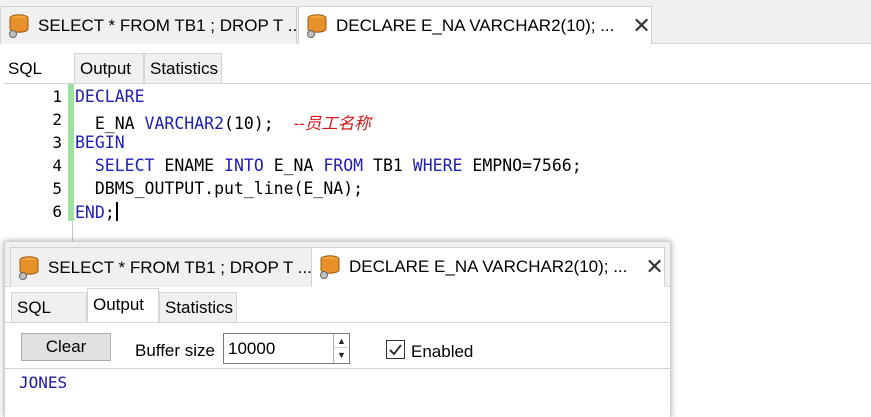  What do you see at coordinates (332, 123) in the screenshot?
I see `code-token: --员工名称` at bounding box center [332, 123].